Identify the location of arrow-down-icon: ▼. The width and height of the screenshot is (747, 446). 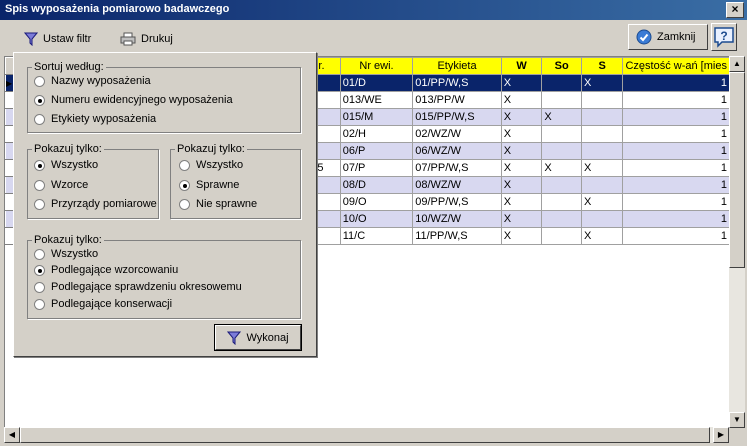
(737, 419).